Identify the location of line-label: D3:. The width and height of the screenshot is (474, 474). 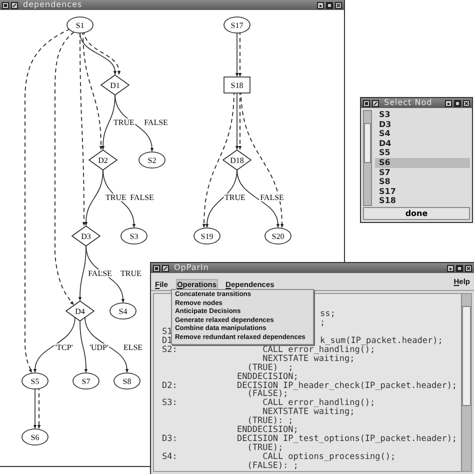
(170, 439).